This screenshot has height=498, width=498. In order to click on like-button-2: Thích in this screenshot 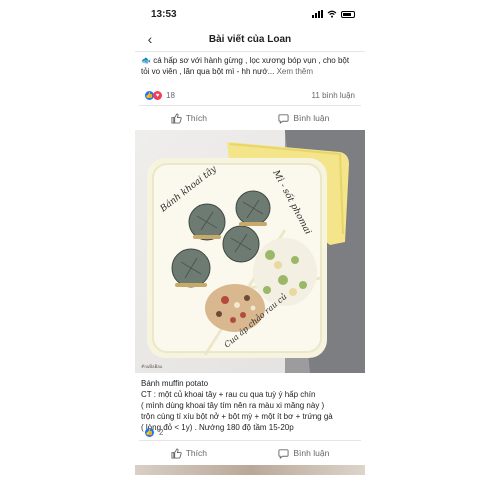, I will do `click(189, 453)`.